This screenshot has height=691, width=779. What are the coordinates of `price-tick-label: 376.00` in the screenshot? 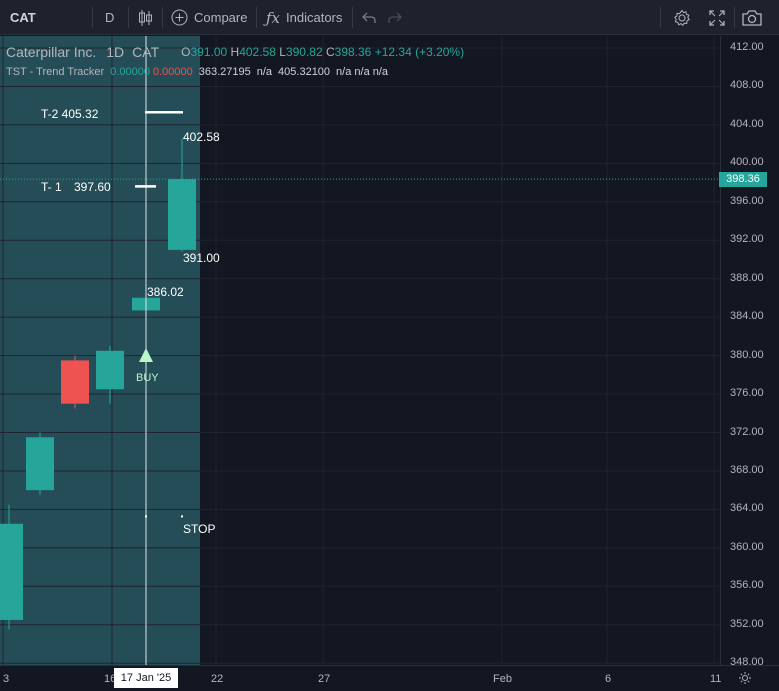 It's located at (747, 393).